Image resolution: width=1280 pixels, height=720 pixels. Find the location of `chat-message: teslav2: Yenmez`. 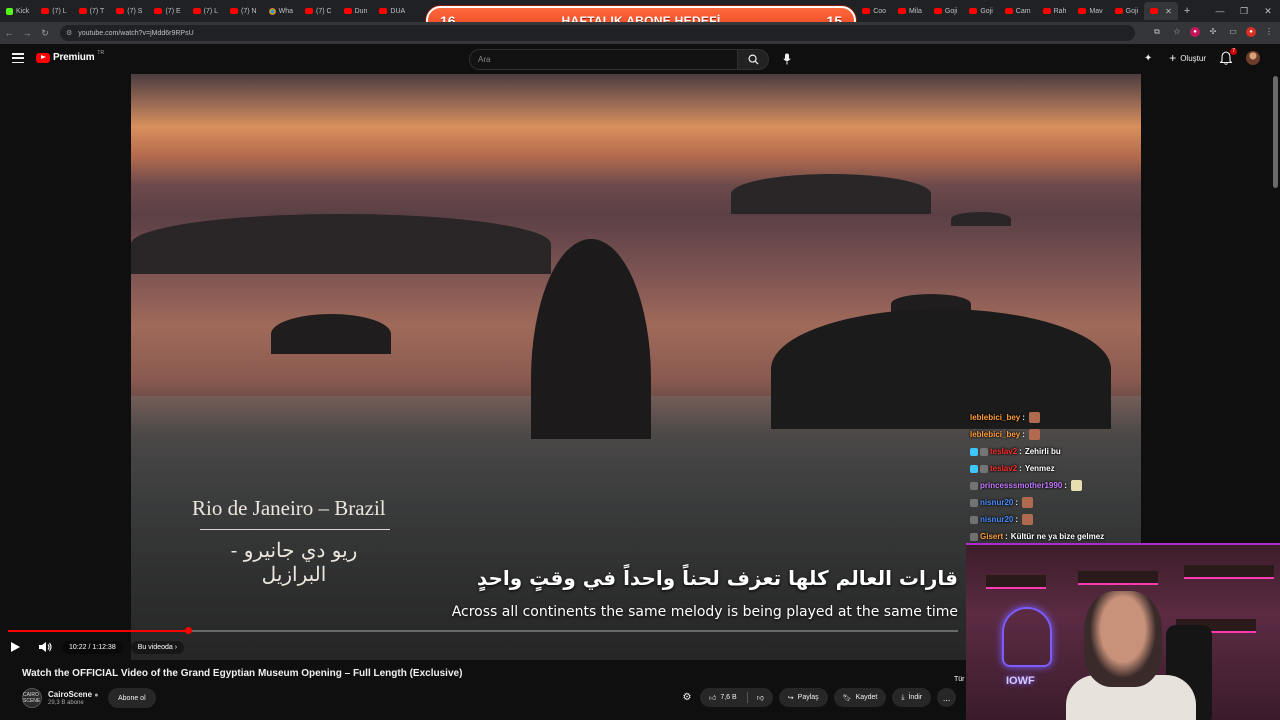

chat-message: teslav2: Yenmez is located at coordinates (1120, 468).